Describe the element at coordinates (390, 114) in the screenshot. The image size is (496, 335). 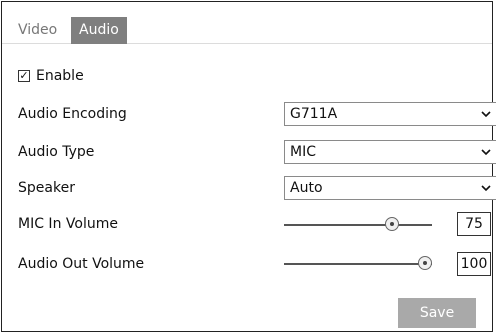
I see `audio-encoding-select: G711A` at that location.